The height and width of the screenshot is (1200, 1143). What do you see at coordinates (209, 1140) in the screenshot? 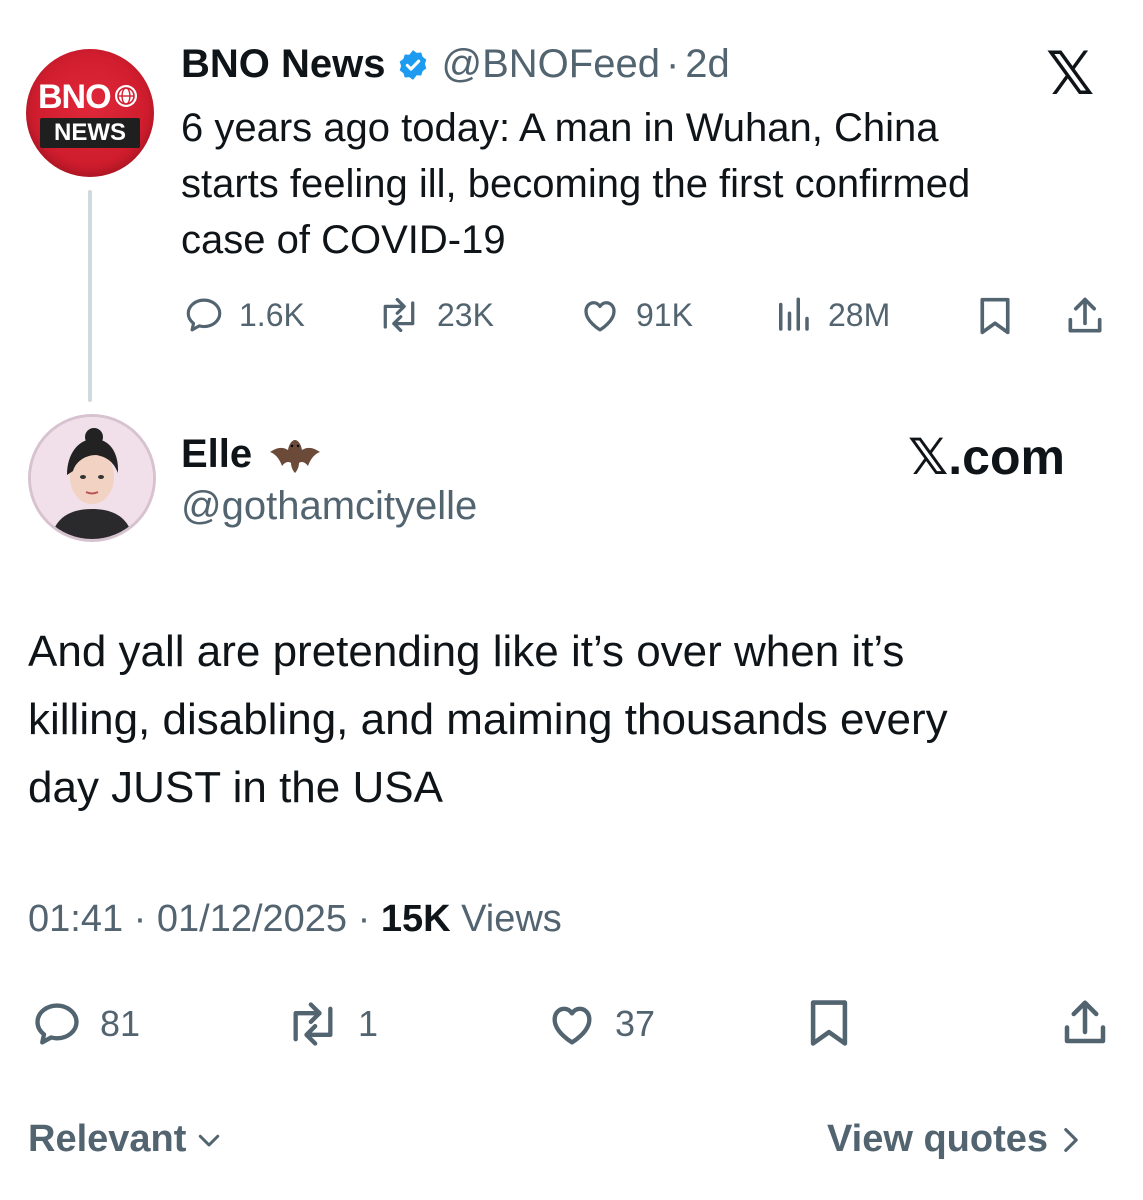
I see `chevron-down-icon` at bounding box center [209, 1140].